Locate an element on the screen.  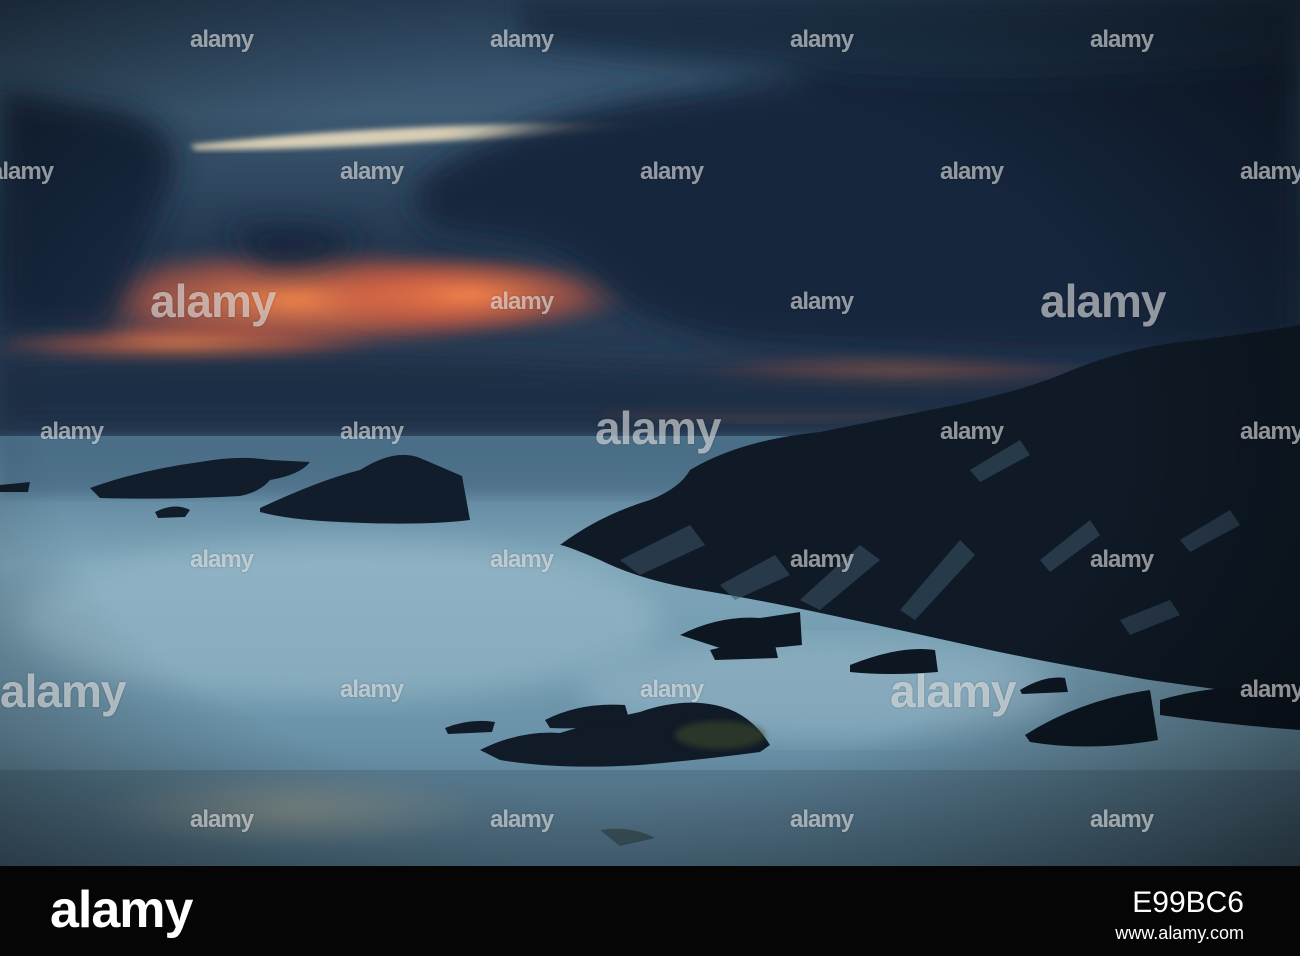
site-url: www.alamy.com is located at coordinates (1179, 933).